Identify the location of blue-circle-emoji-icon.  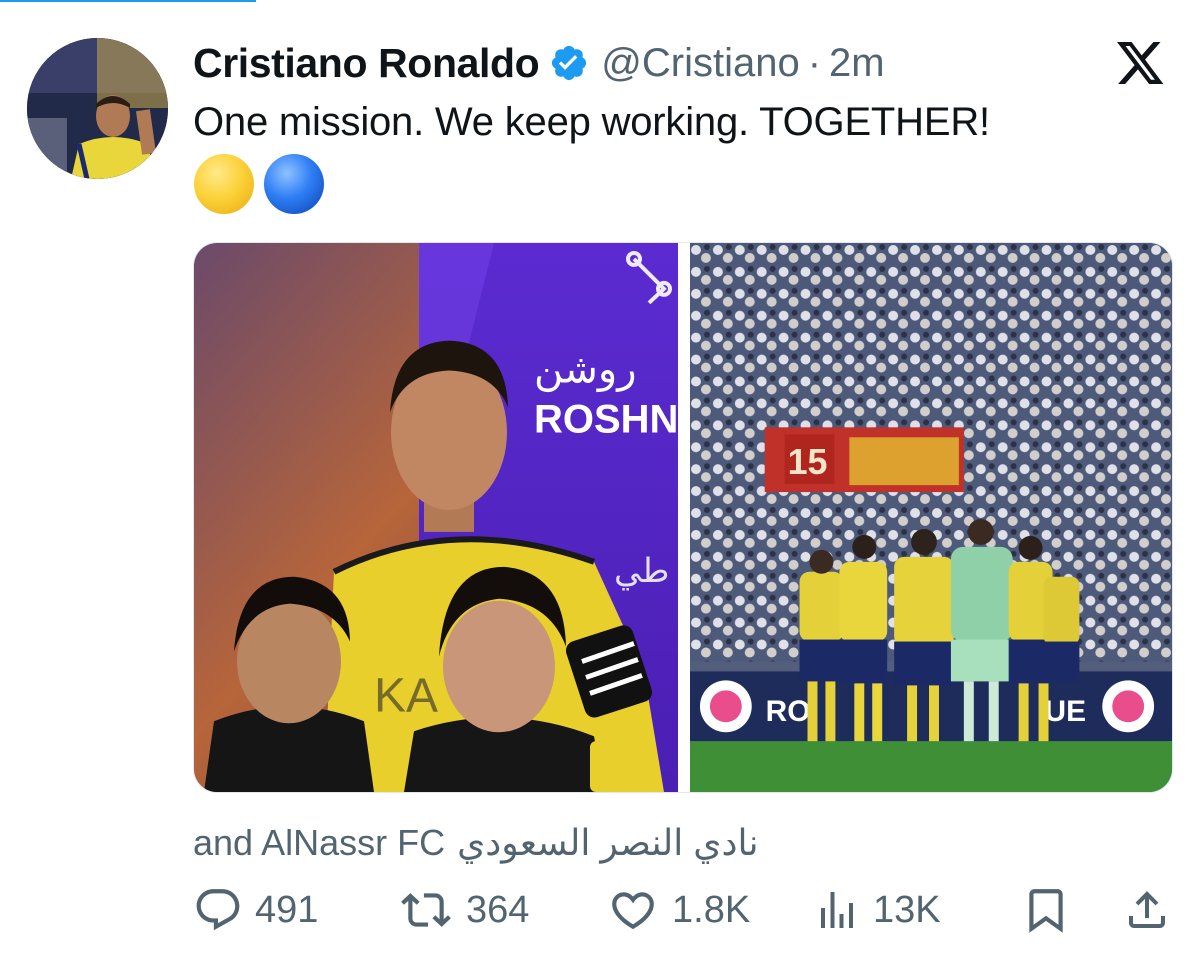
(294, 184).